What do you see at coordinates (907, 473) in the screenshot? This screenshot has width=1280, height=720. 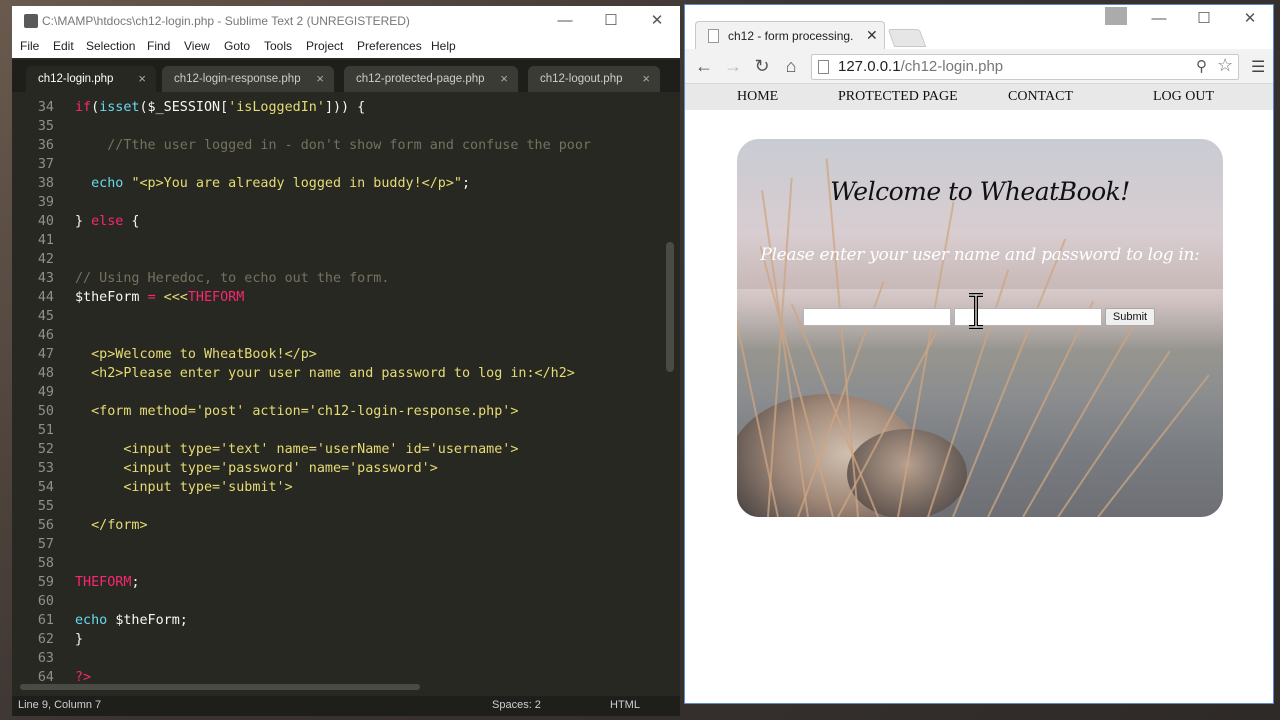 I see `background-rock` at bounding box center [907, 473].